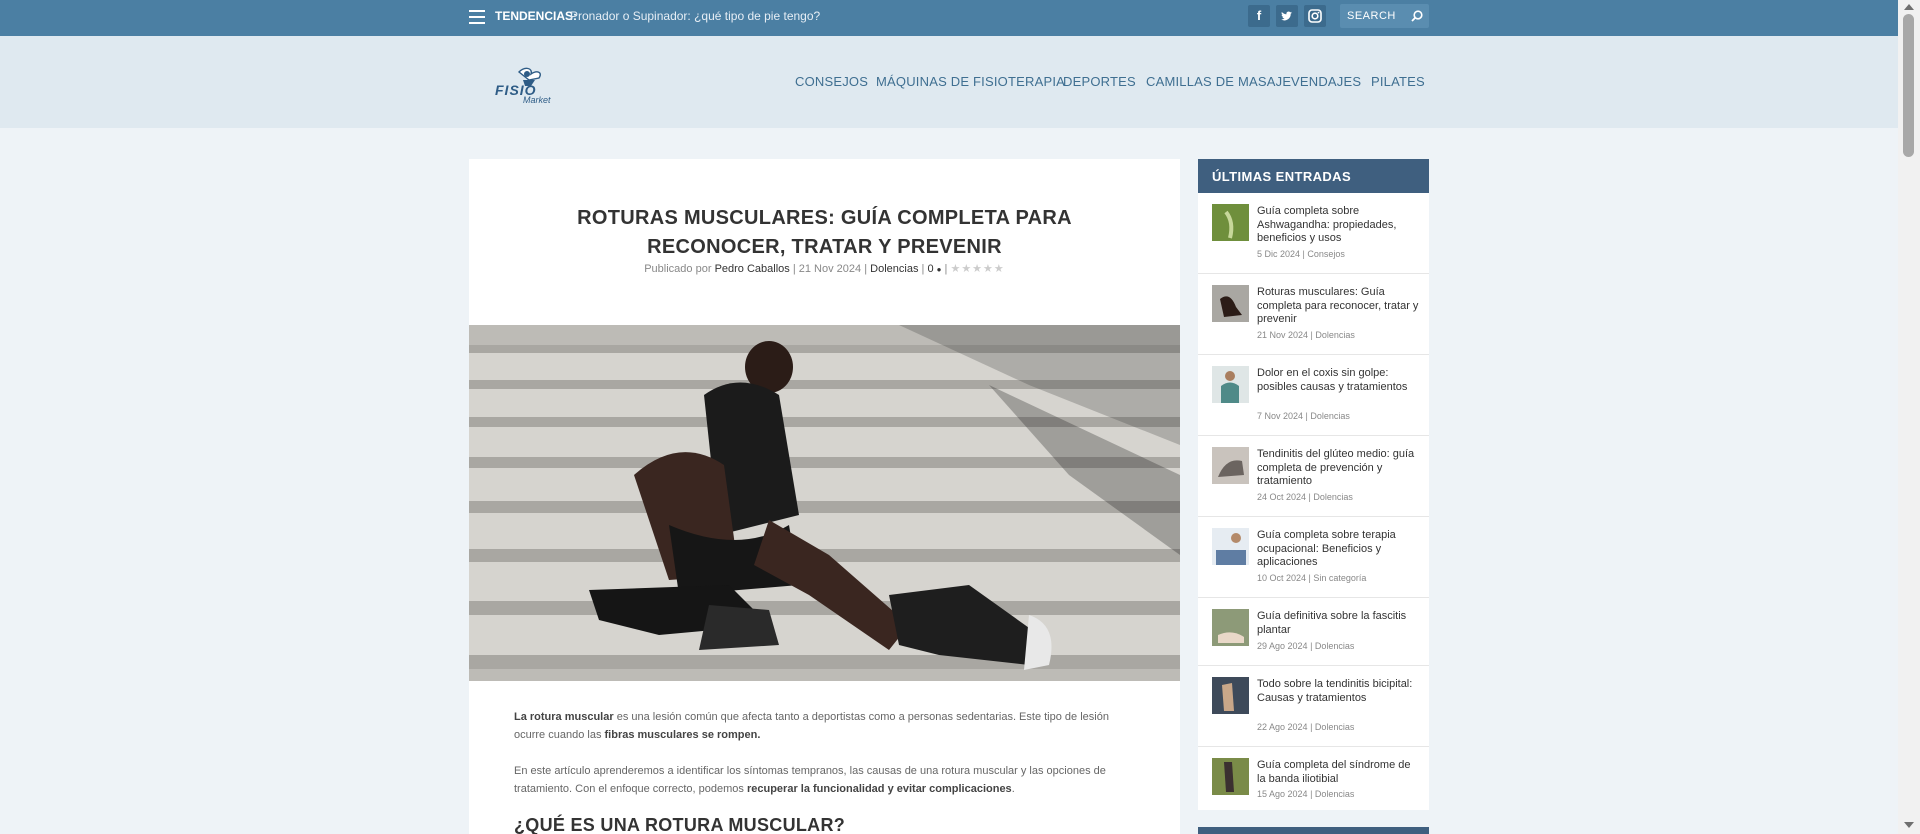  Describe the element at coordinates (1218, 81) in the screenshot. I see `nav-camillas-masaje: CAMILLAS DE MASAJE` at that location.